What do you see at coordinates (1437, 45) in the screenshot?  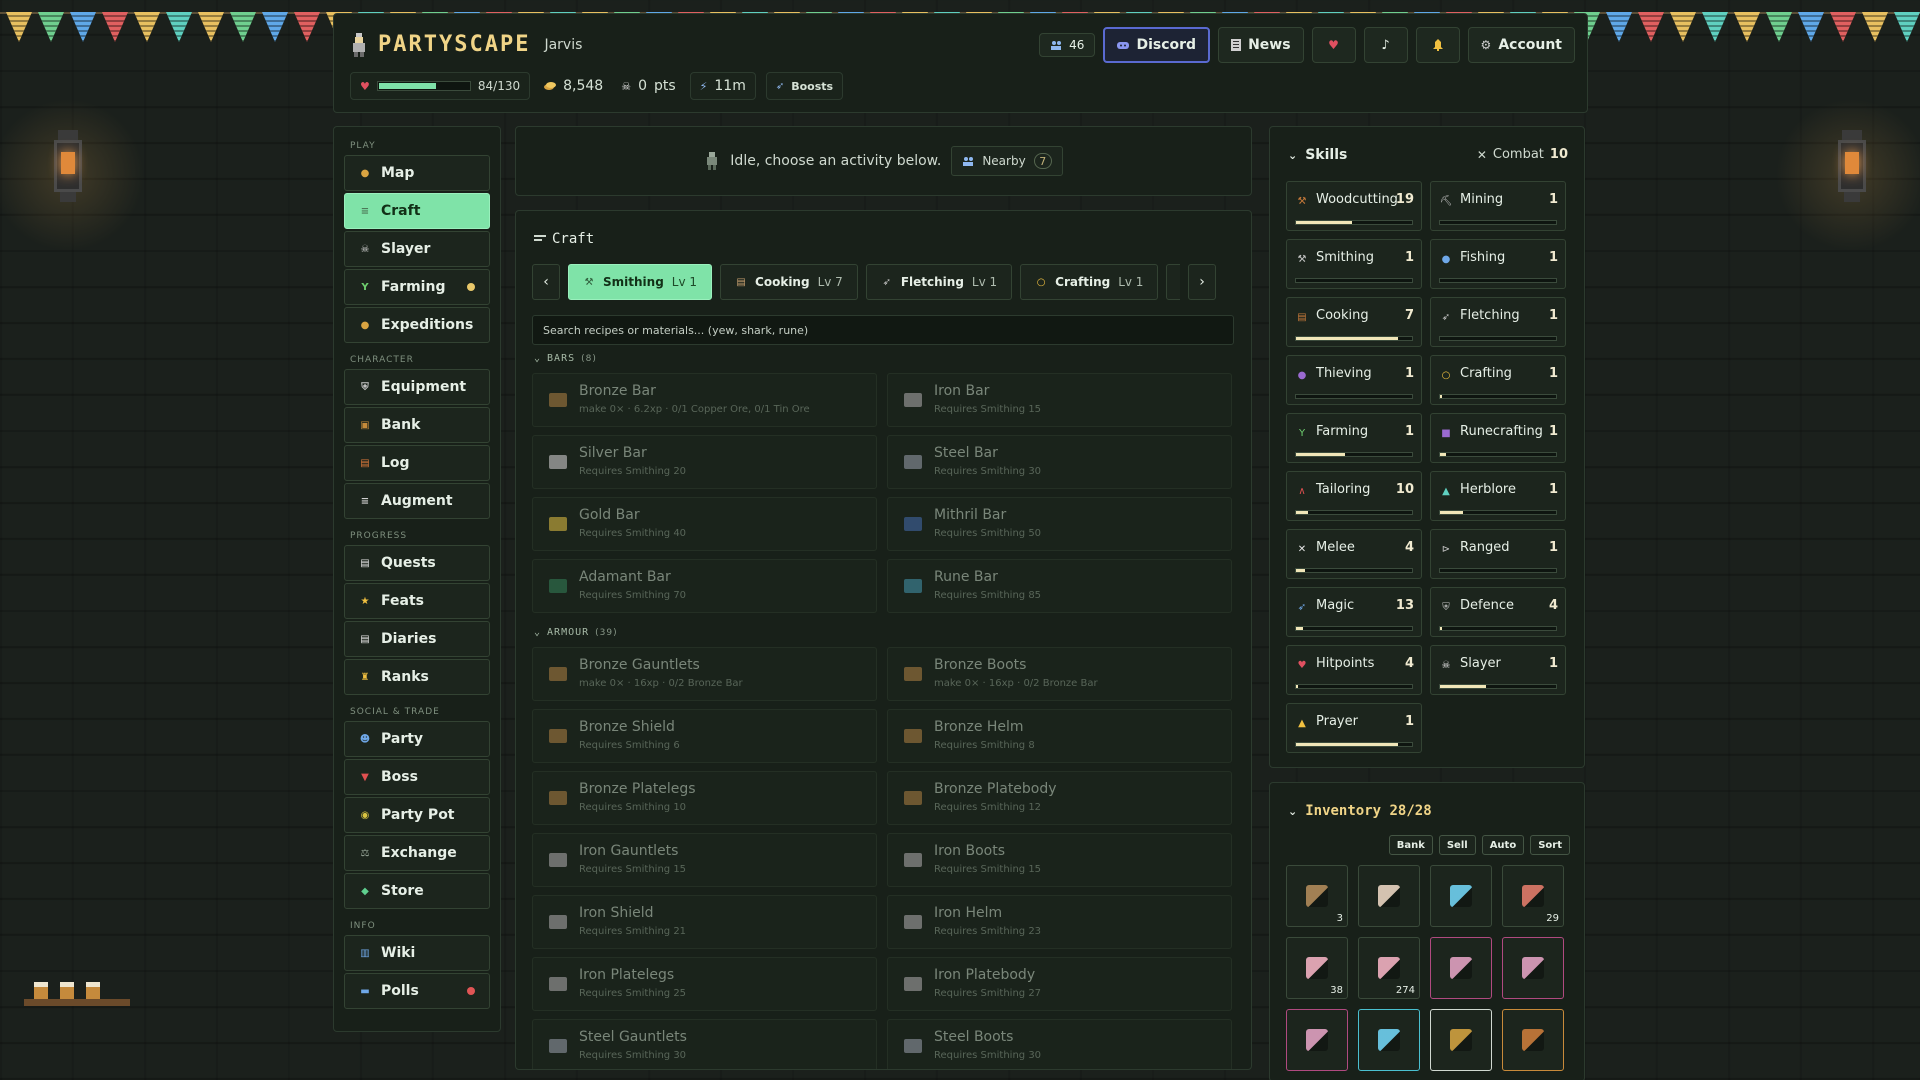 I see `notifications-button` at bounding box center [1437, 45].